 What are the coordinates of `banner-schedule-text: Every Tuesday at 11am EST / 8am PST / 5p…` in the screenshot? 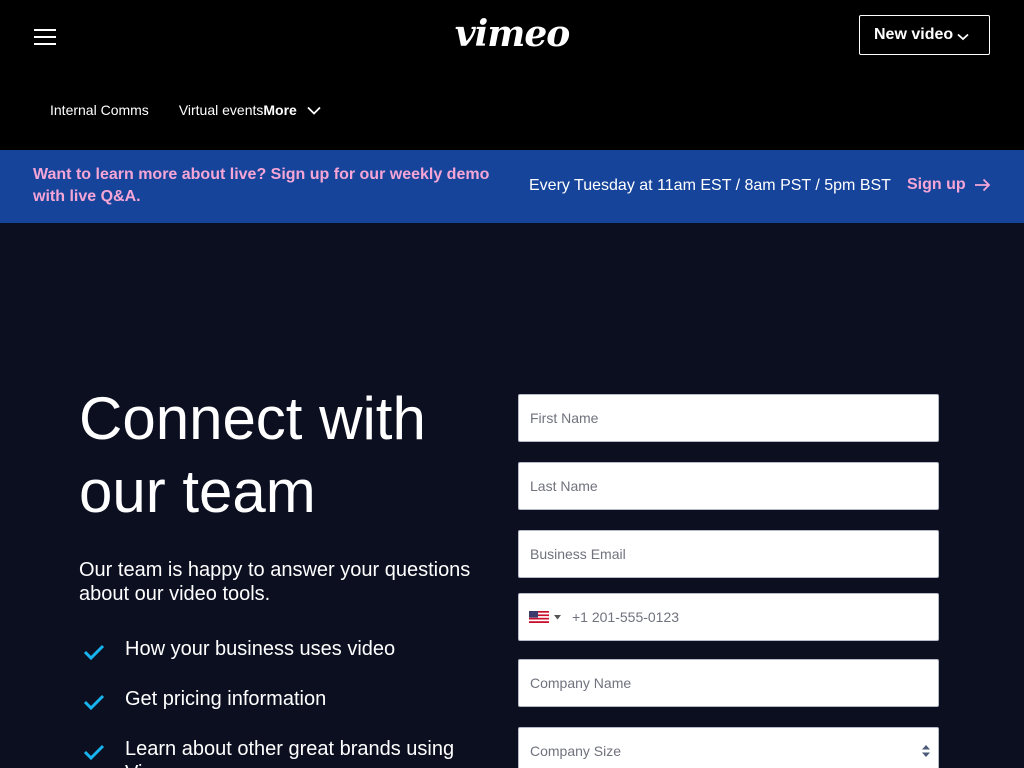 It's located at (710, 185).